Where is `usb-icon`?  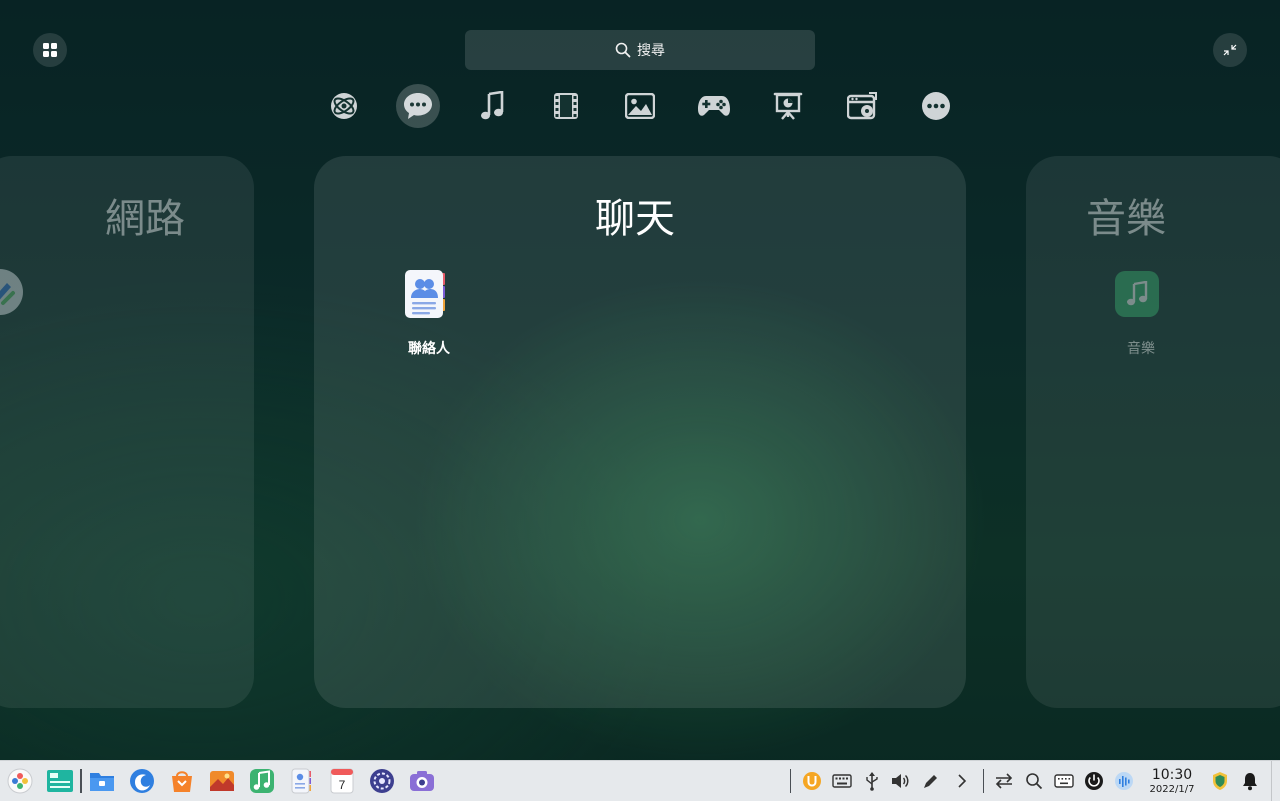
usb-icon is located at coordinates (872, 781).